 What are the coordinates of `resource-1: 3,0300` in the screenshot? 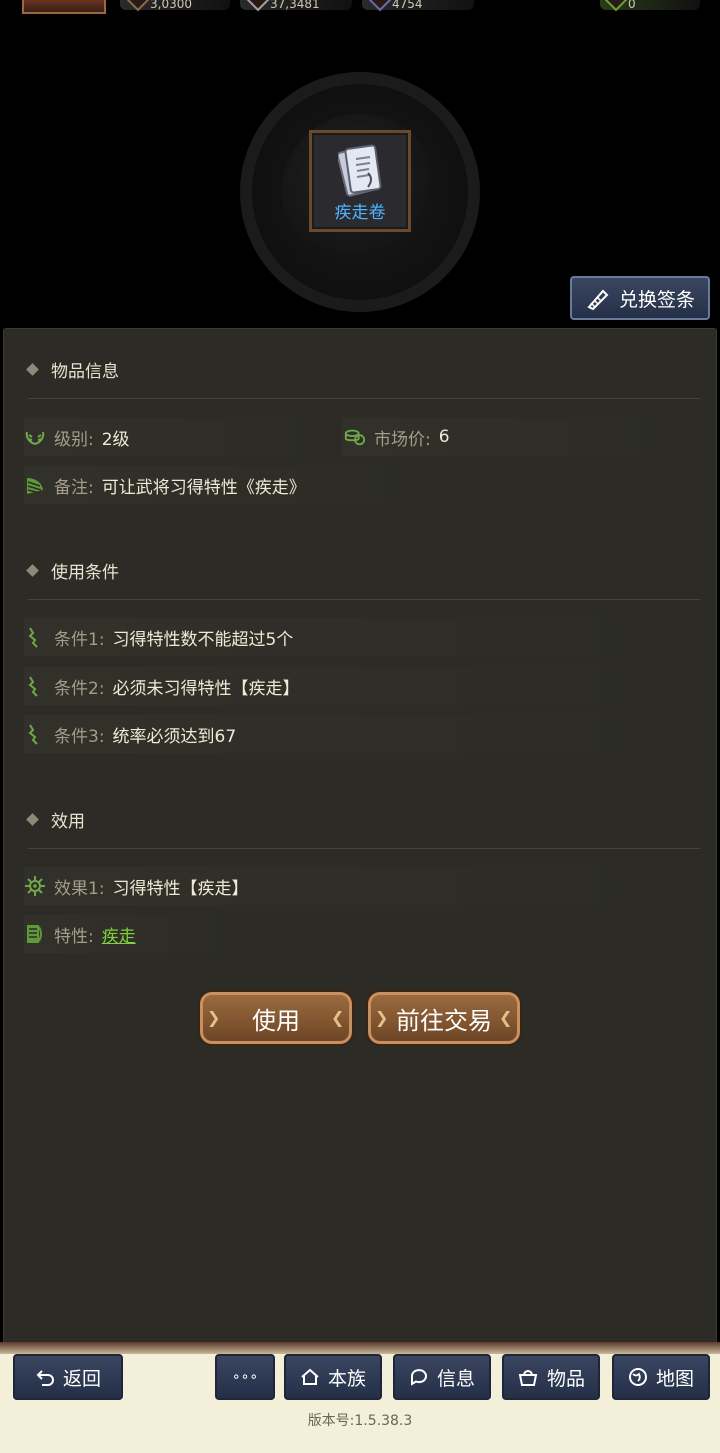 It's located at (159, 6).